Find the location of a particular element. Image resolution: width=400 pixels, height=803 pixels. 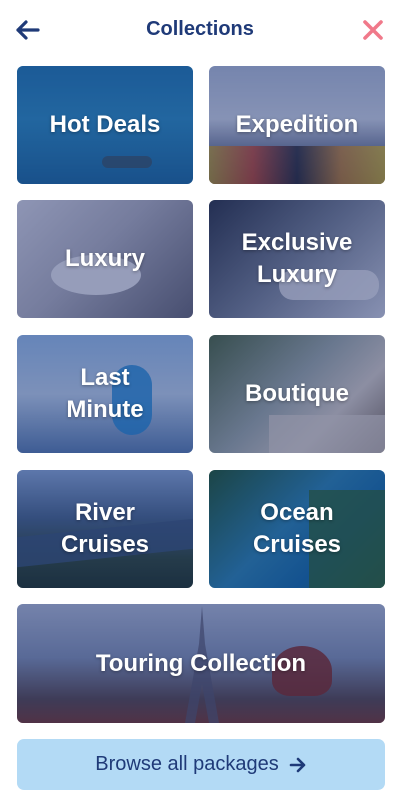

collection-tile-ocean-cruises: Ocean Cruises is located at coordinates (297, 529).